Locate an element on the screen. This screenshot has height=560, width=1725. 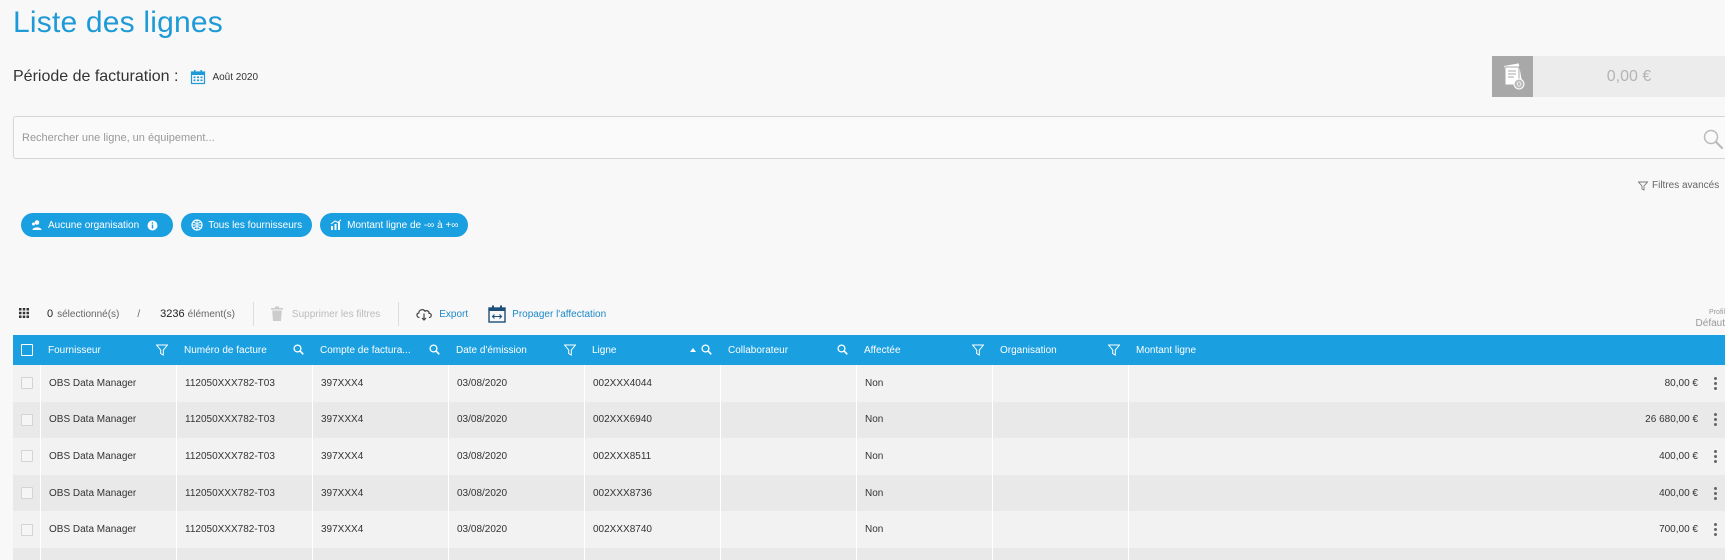
column-header-date-emission: Date d'émission is located at coordinates (516, 350).